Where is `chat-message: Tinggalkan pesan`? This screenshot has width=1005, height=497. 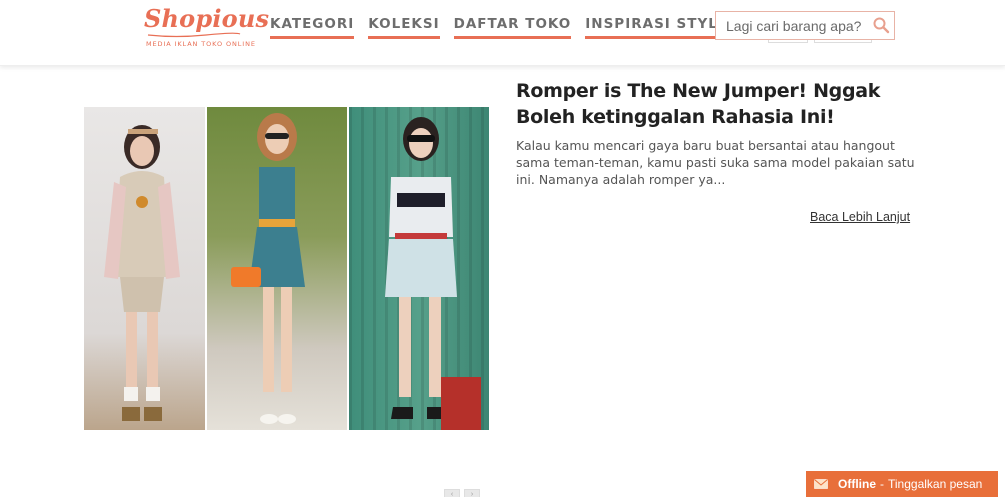
chat-message: Tinggalkan pesan is located at coordinates (935, 484).